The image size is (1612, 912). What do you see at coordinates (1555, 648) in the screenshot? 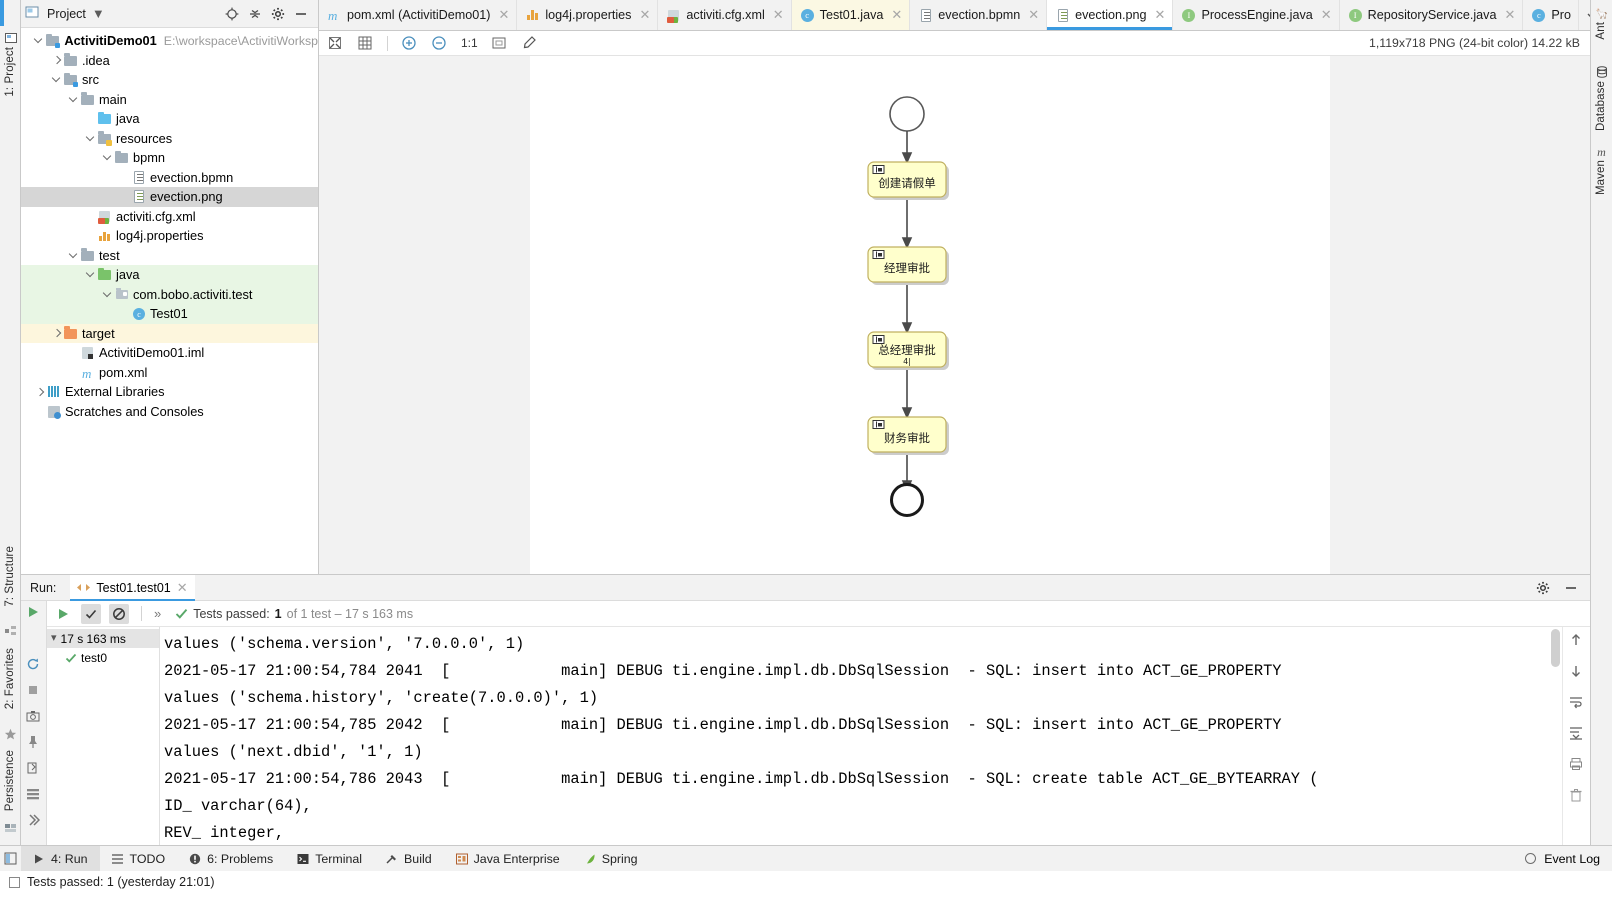
I see `console-scrollbar-thumb` at bounding box center [1555, 648].